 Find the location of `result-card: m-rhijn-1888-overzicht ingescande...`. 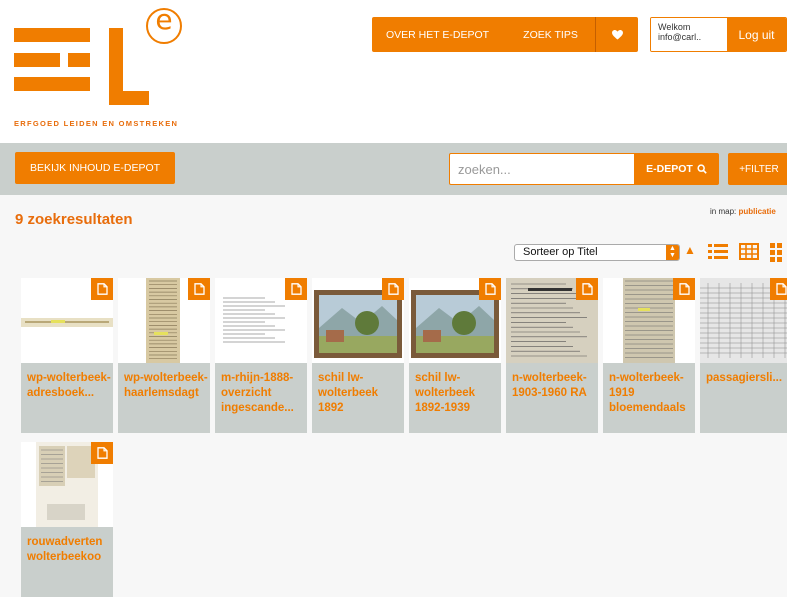

result-card: m-rhijn-1888-overzicht ingescande... is located at coordinates (261, 355).